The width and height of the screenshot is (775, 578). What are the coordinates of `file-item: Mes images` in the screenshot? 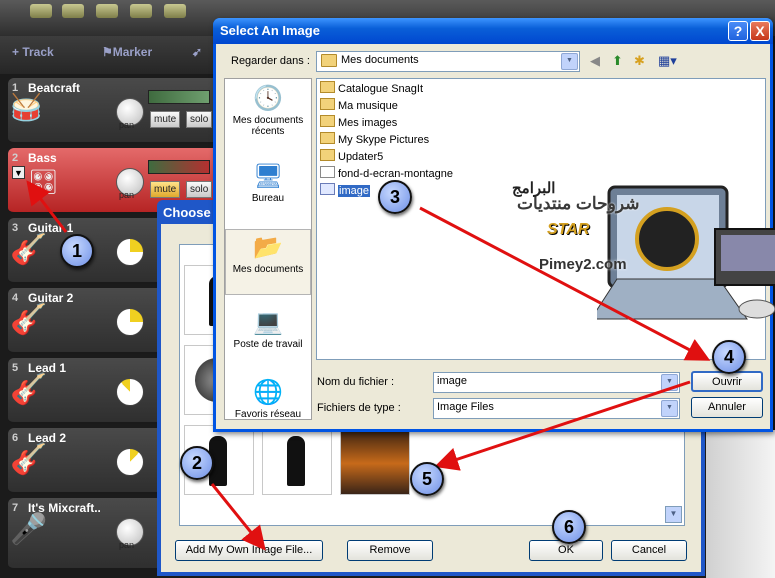 It's located at (358, 122).